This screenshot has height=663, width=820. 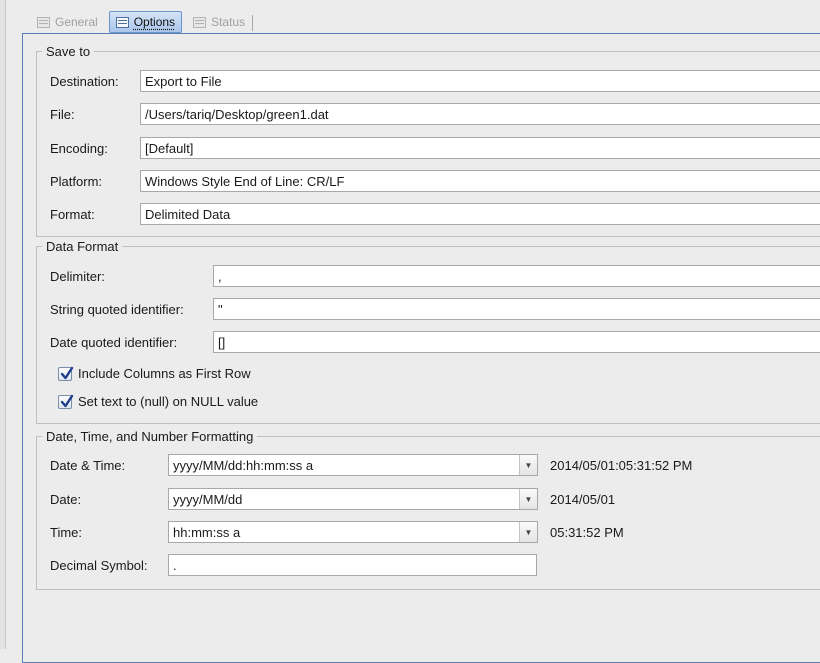 I want to click on save-to-title: Save to, so click(x=68, y=51).